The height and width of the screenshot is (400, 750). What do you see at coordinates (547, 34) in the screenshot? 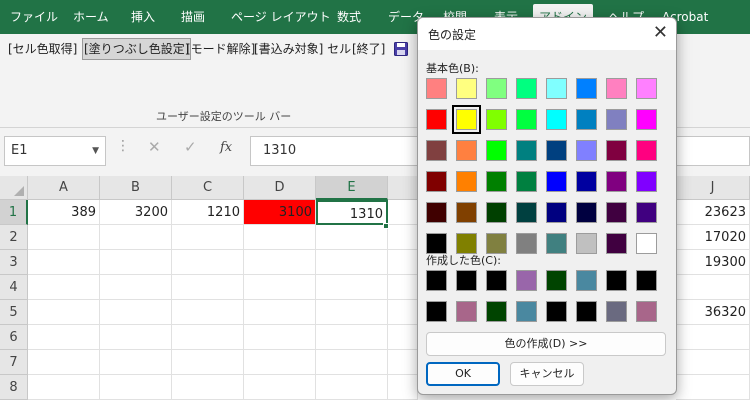
I see `dialog-titlebar: 色の設定 ✕` at bounding box center [547, 34].